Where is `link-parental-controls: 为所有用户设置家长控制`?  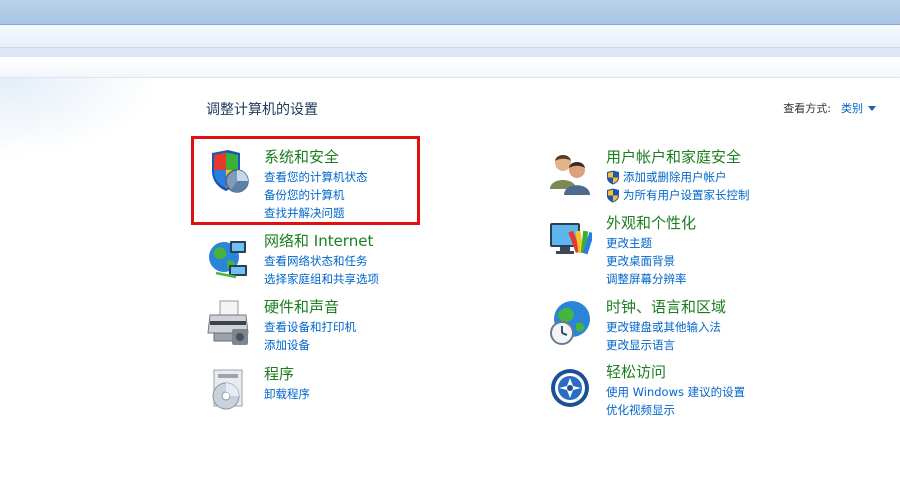
link-parental-controls: 为所有用户设置家长控制 is located at coordinates (678, 195).